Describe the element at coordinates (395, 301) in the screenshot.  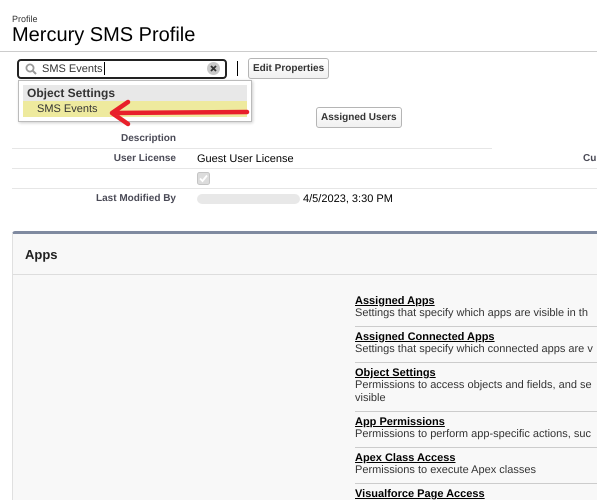
I see `settings-link: Assigned Apps` at that location.